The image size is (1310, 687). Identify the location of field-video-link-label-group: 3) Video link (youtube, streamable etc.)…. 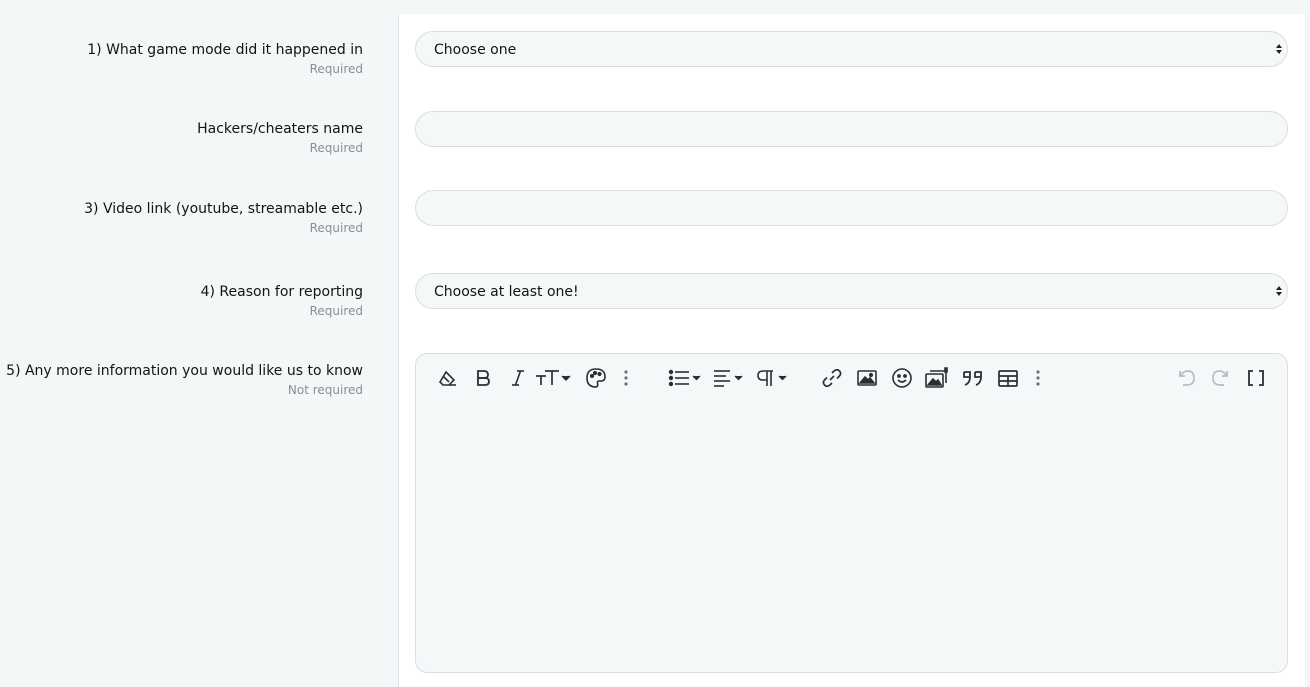
(190, 218).